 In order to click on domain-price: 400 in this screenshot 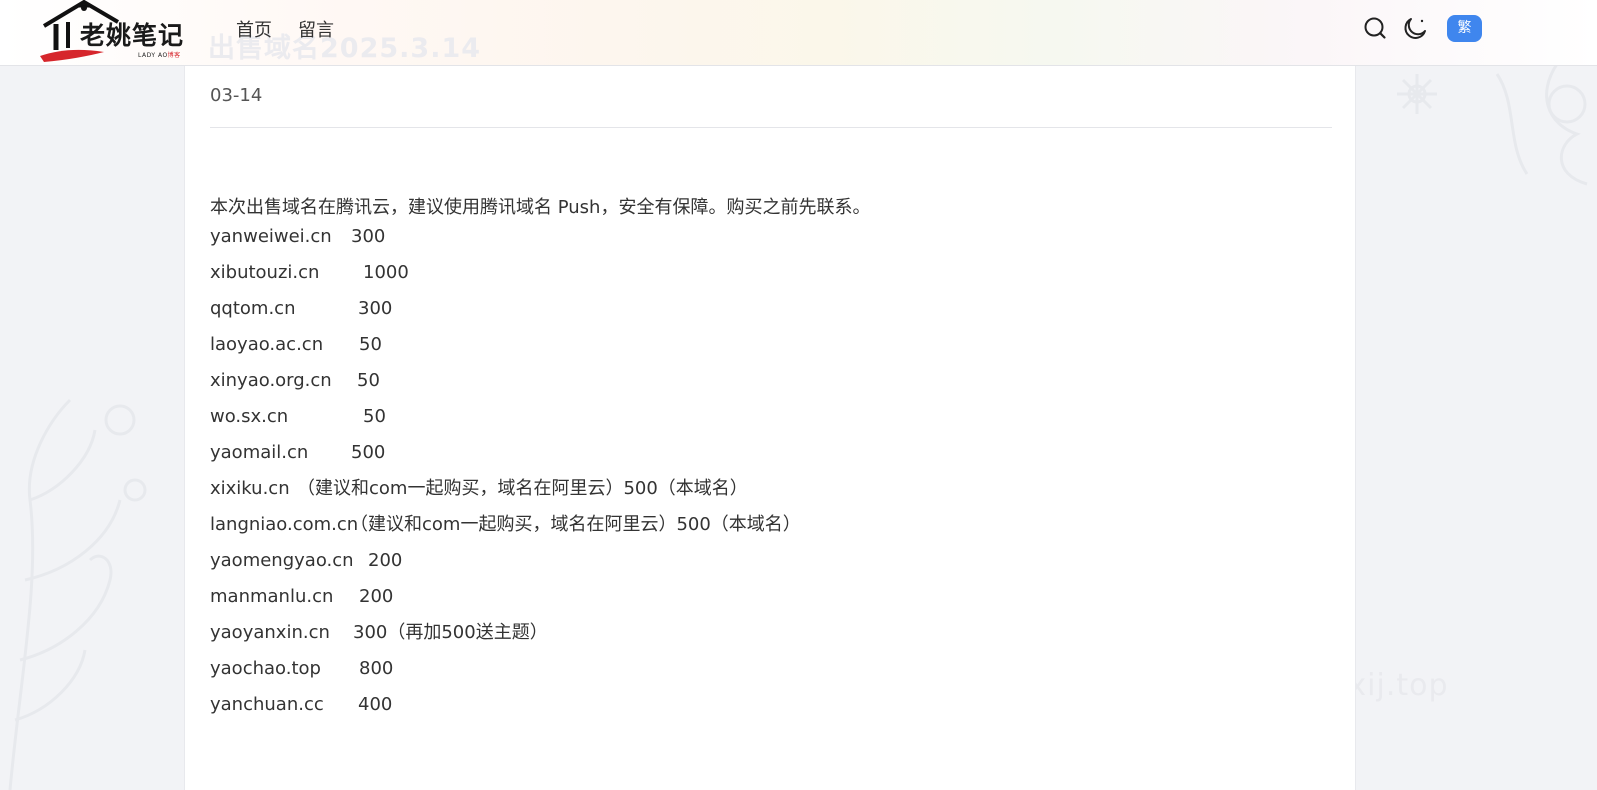, I will do `click(375, 704)`.